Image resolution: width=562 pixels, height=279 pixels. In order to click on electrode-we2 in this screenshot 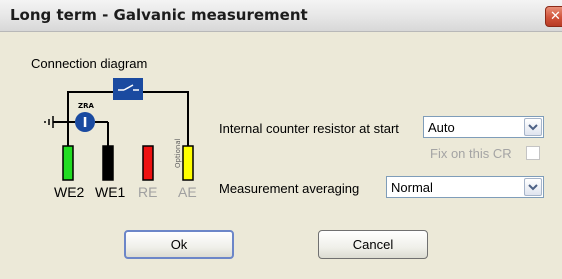, I will do `click(68, 163)`.